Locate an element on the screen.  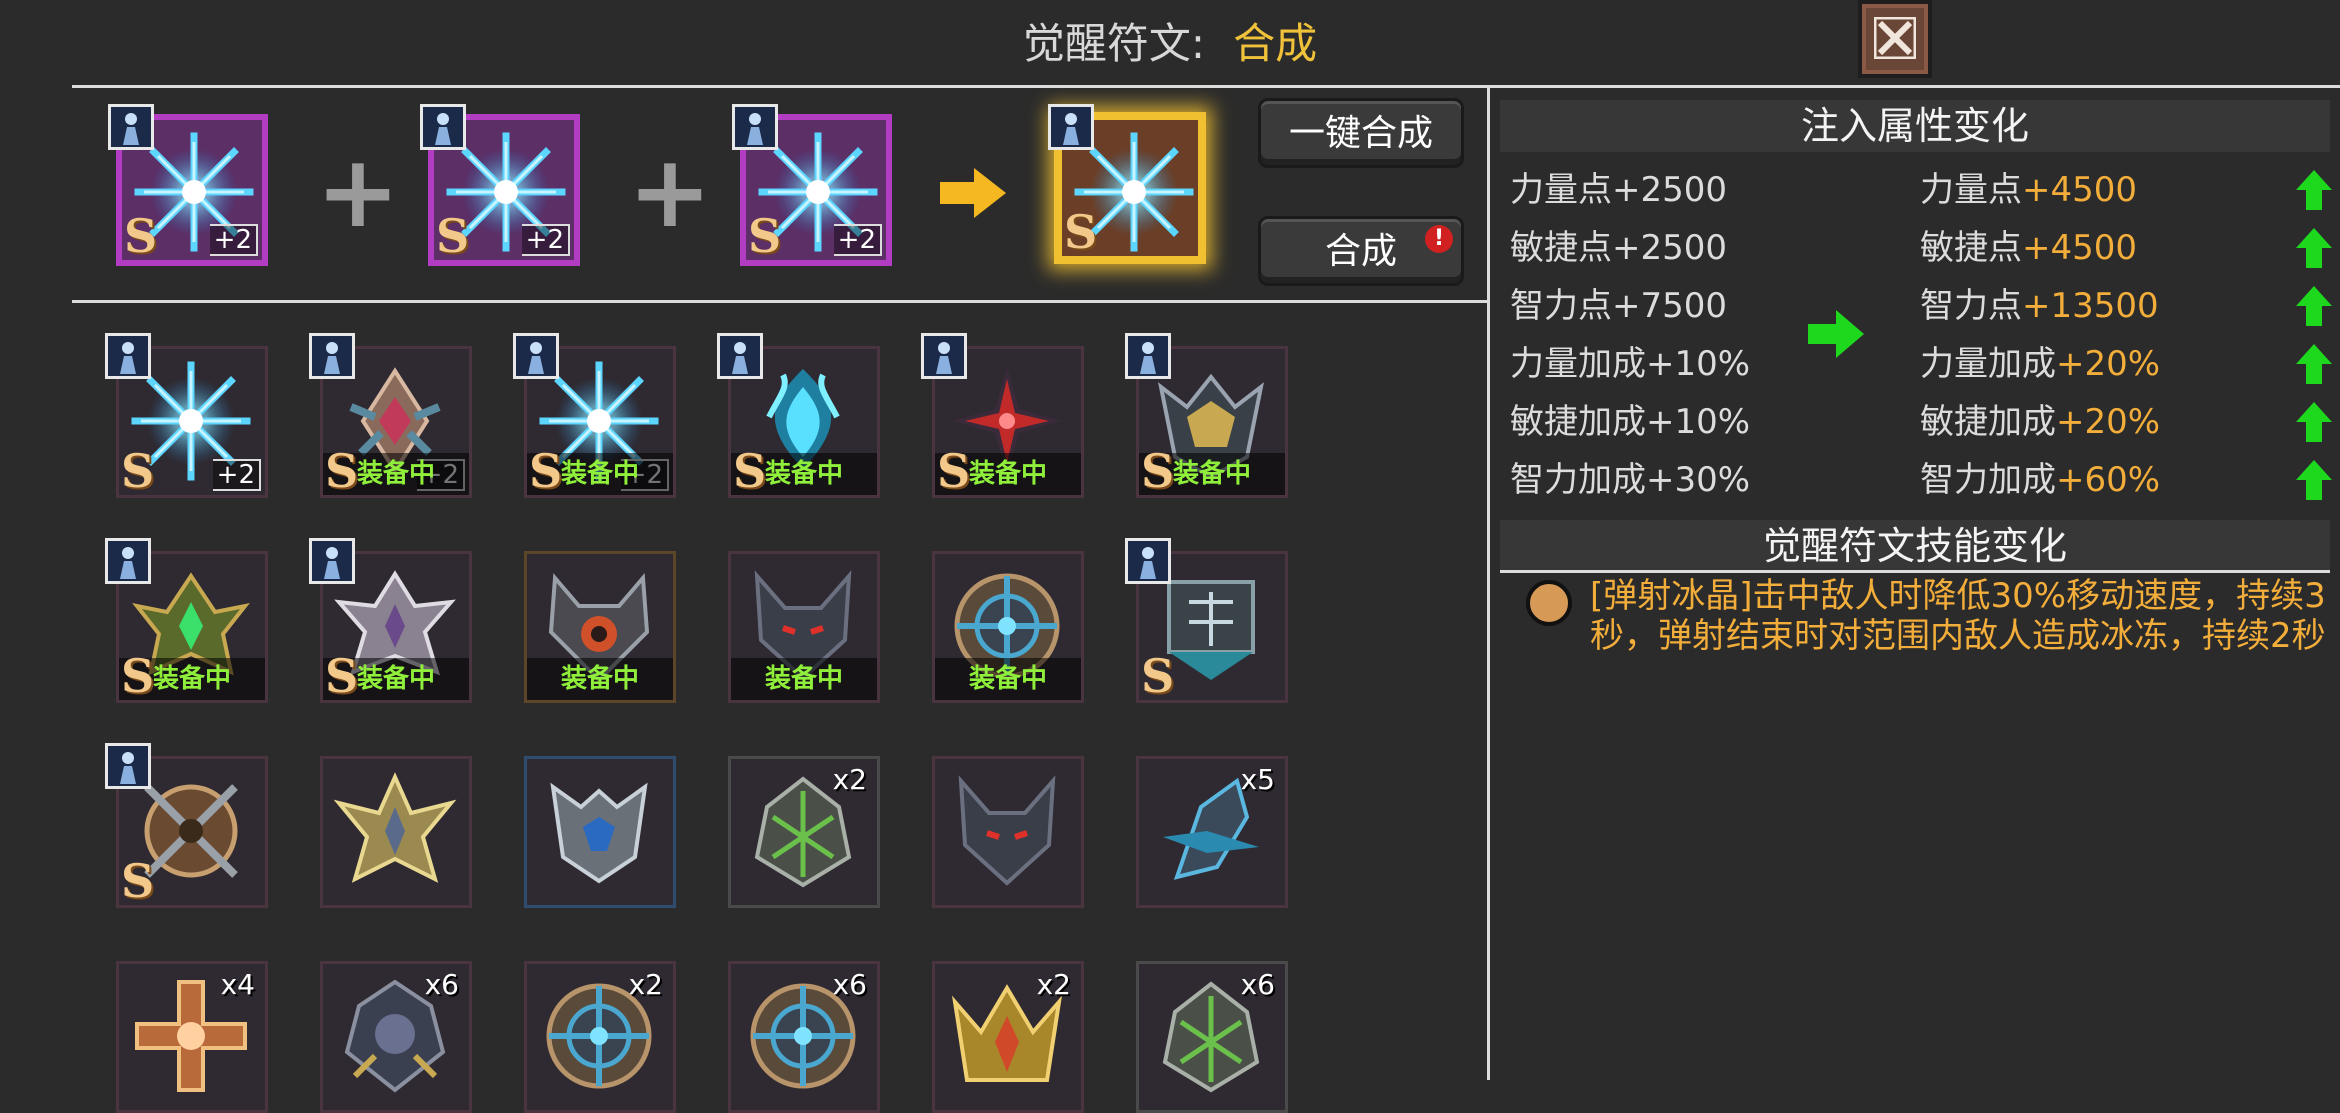
synthesize-button: 合成 ! is located at coordinates (1361, 251).